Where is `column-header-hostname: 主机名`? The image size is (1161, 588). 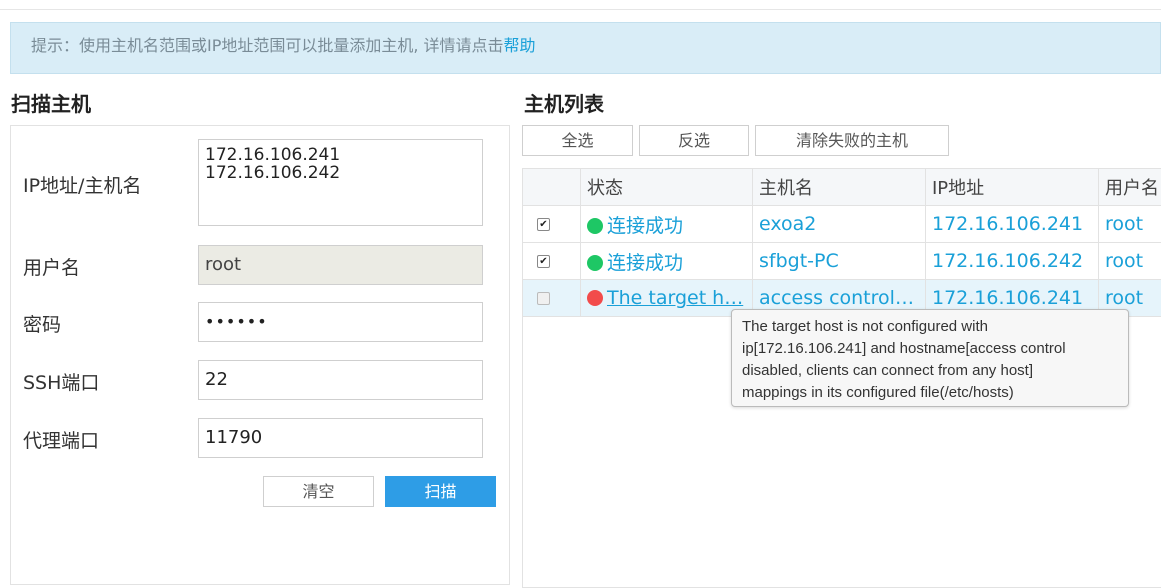
column-header-hostname: 主机名 is located at coordinates (839, 187).